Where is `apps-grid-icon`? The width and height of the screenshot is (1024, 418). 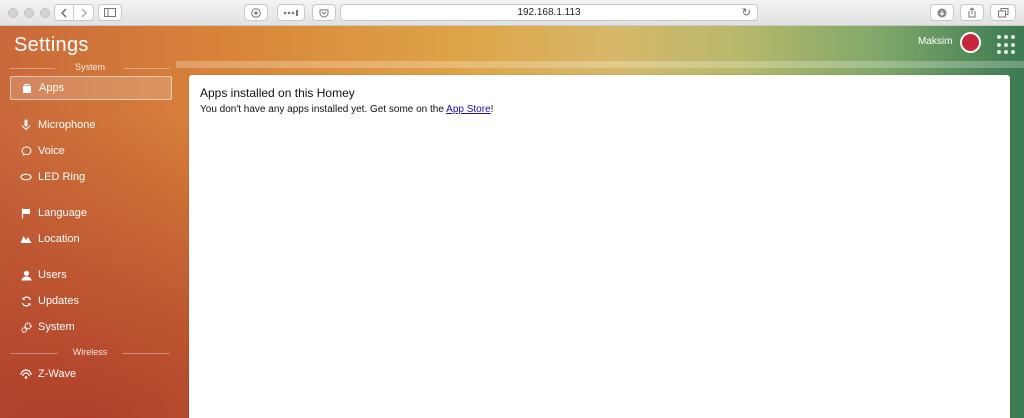
apps-grid-icon is located at coordinates (1007, 45).